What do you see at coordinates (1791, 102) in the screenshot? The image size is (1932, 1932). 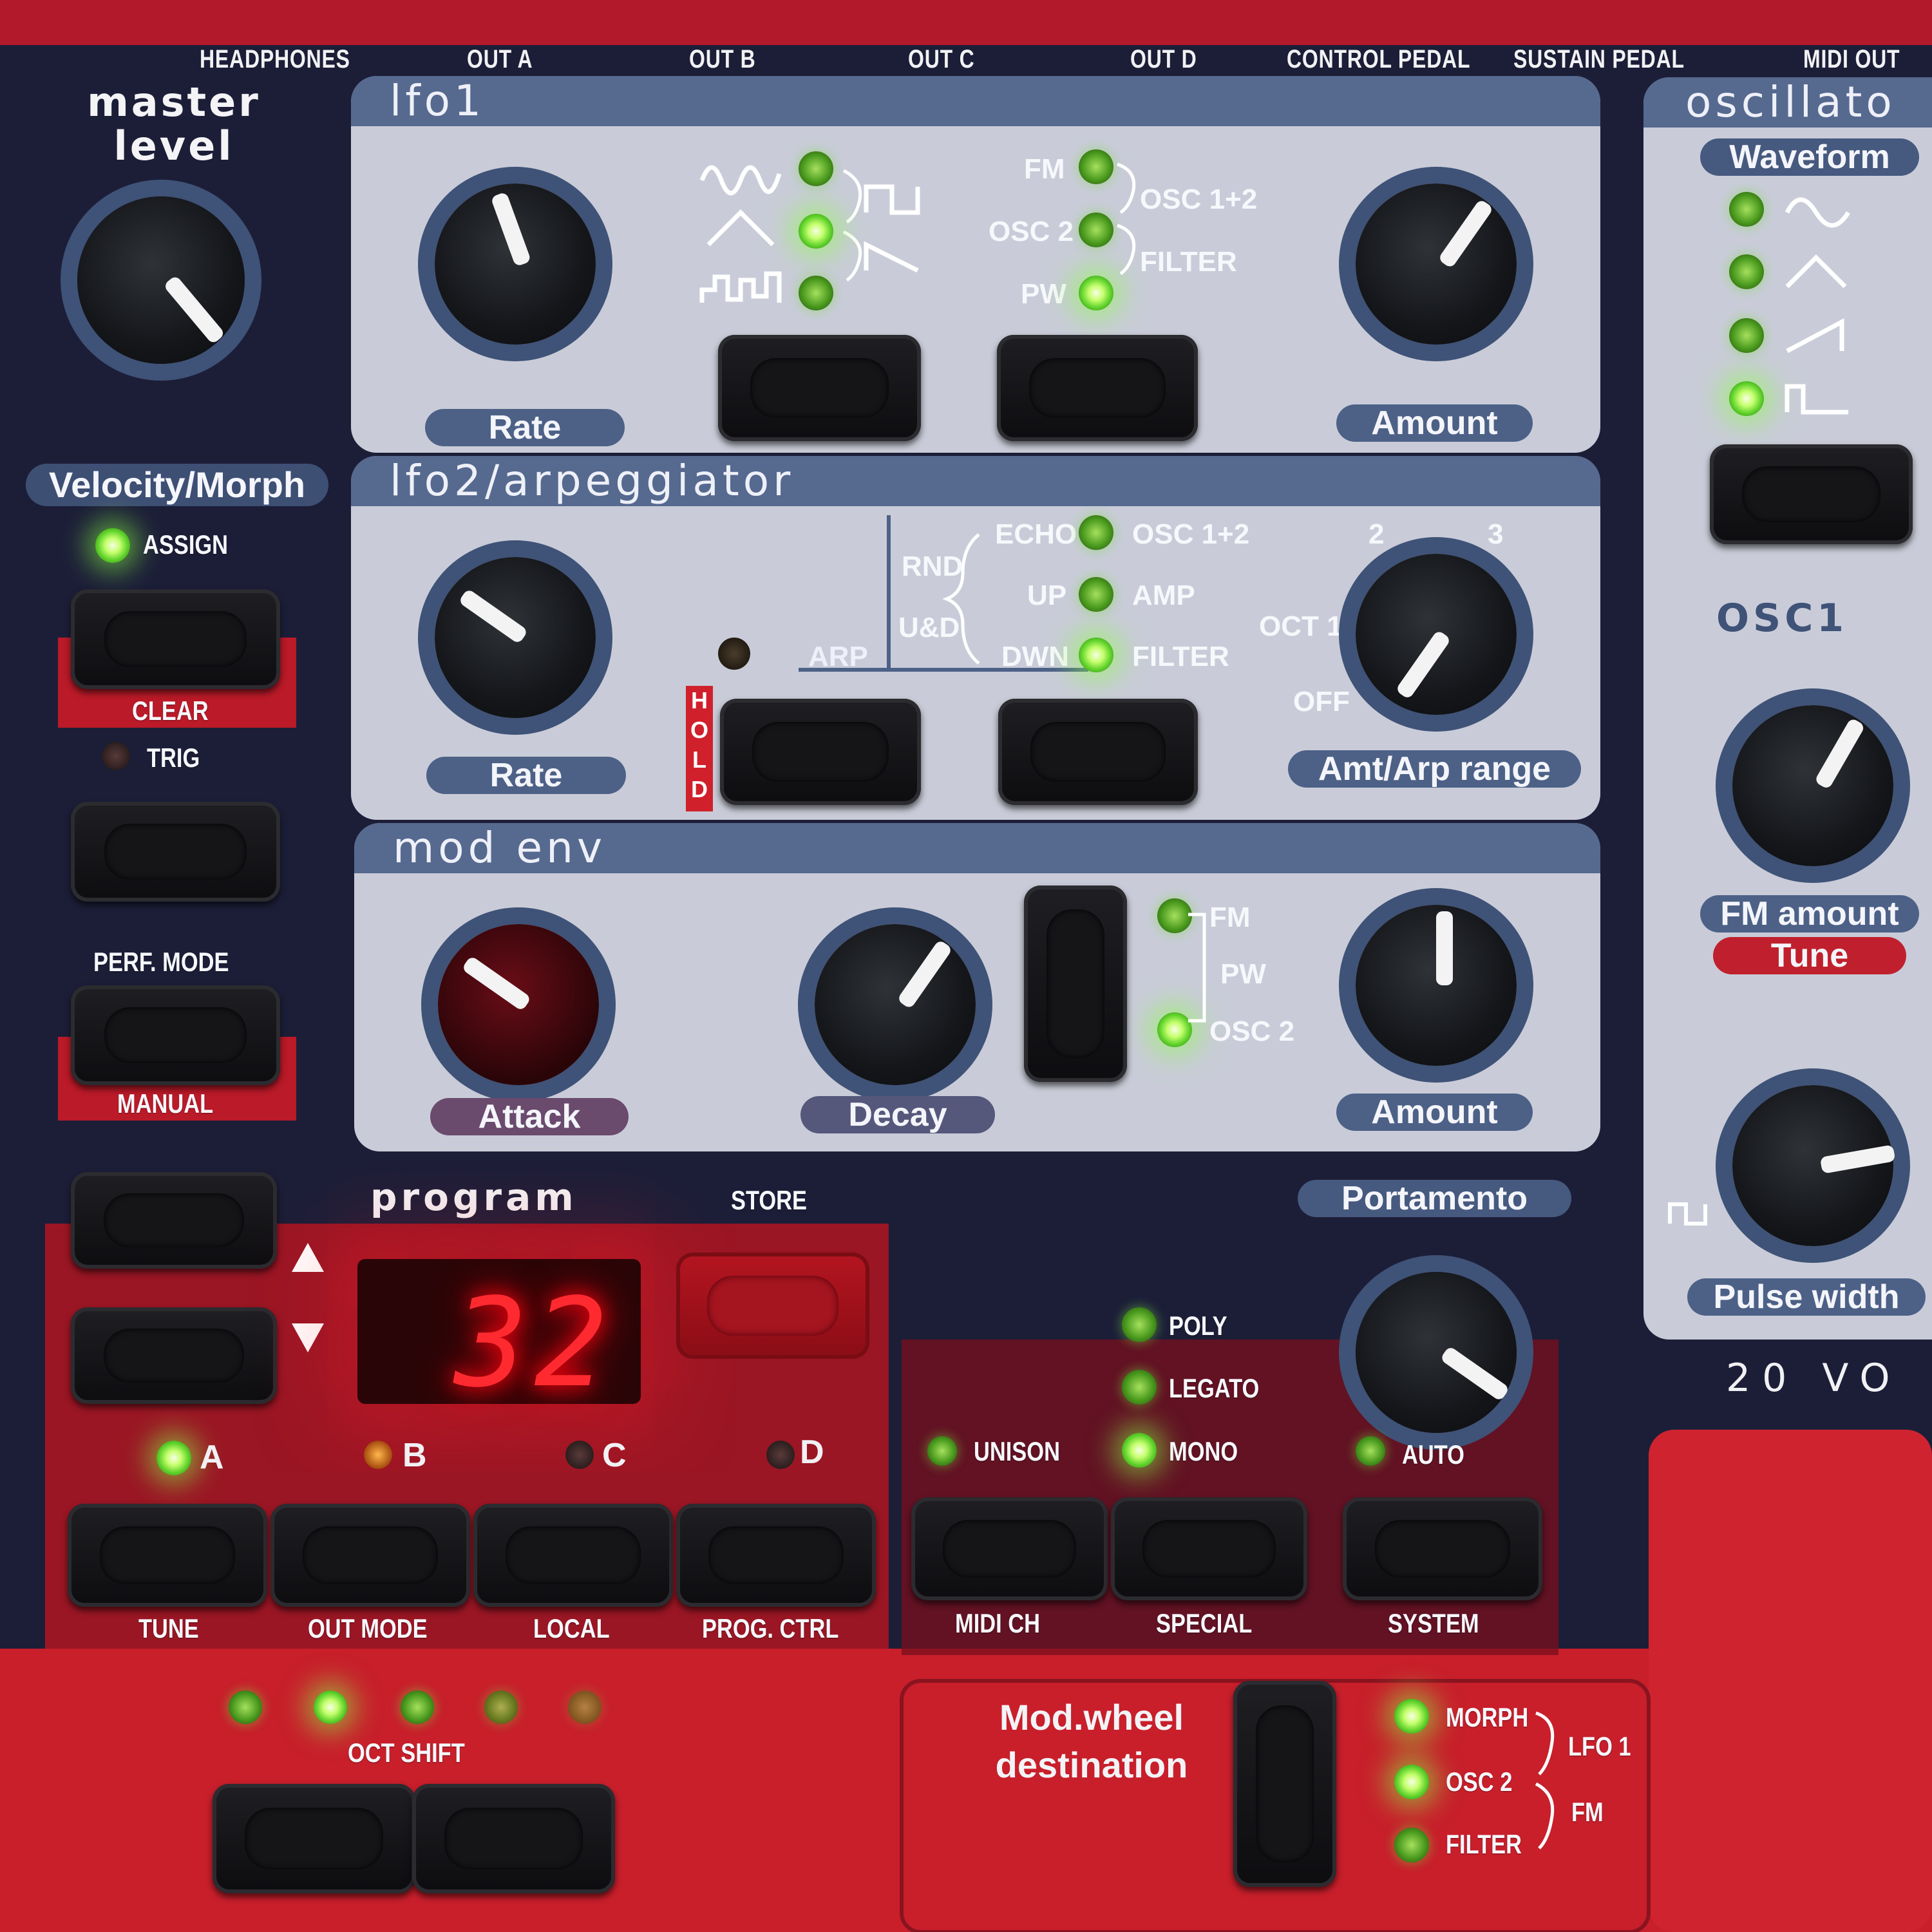 I see `oscillator-title: oscillato` at bounding box center [1791, 102].